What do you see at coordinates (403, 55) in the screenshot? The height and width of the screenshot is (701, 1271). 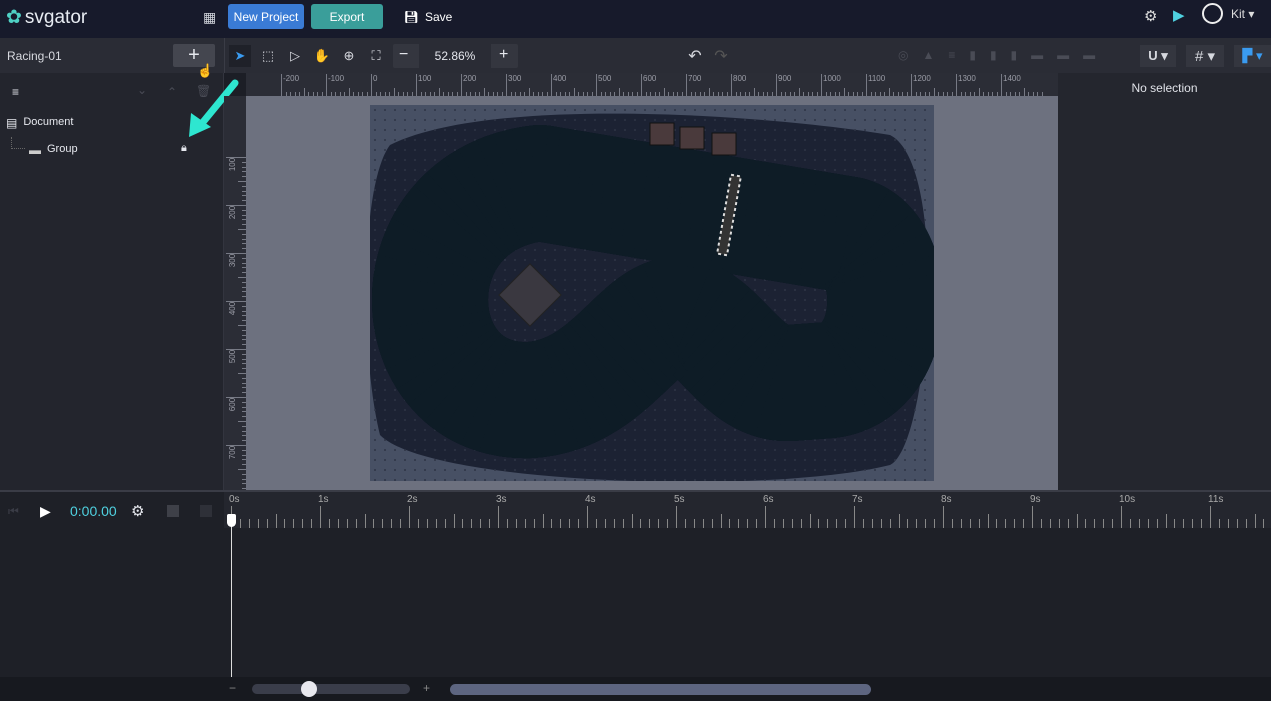 I see `zoom-out-button: −` at bounding box center [403, 55].